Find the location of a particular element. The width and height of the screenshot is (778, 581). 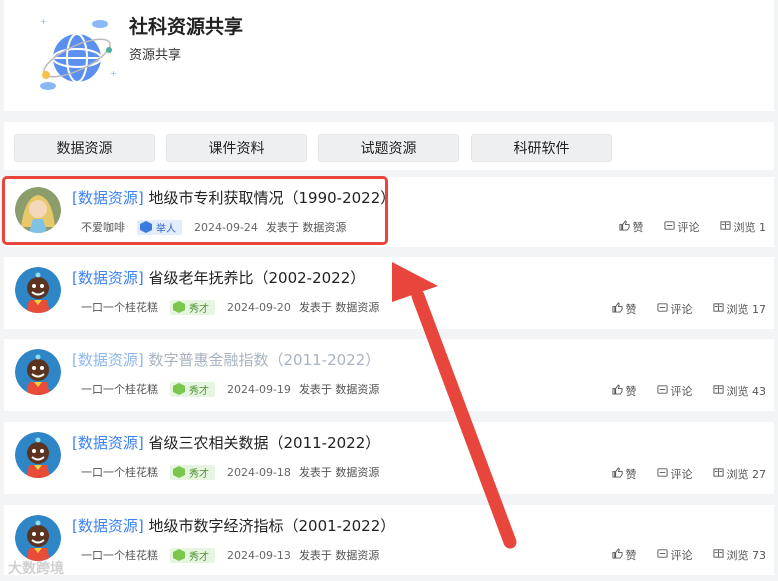

post-title: [数据资源] 地级市专利获取情况（1990-2022） is located at coordinates (233, 197).